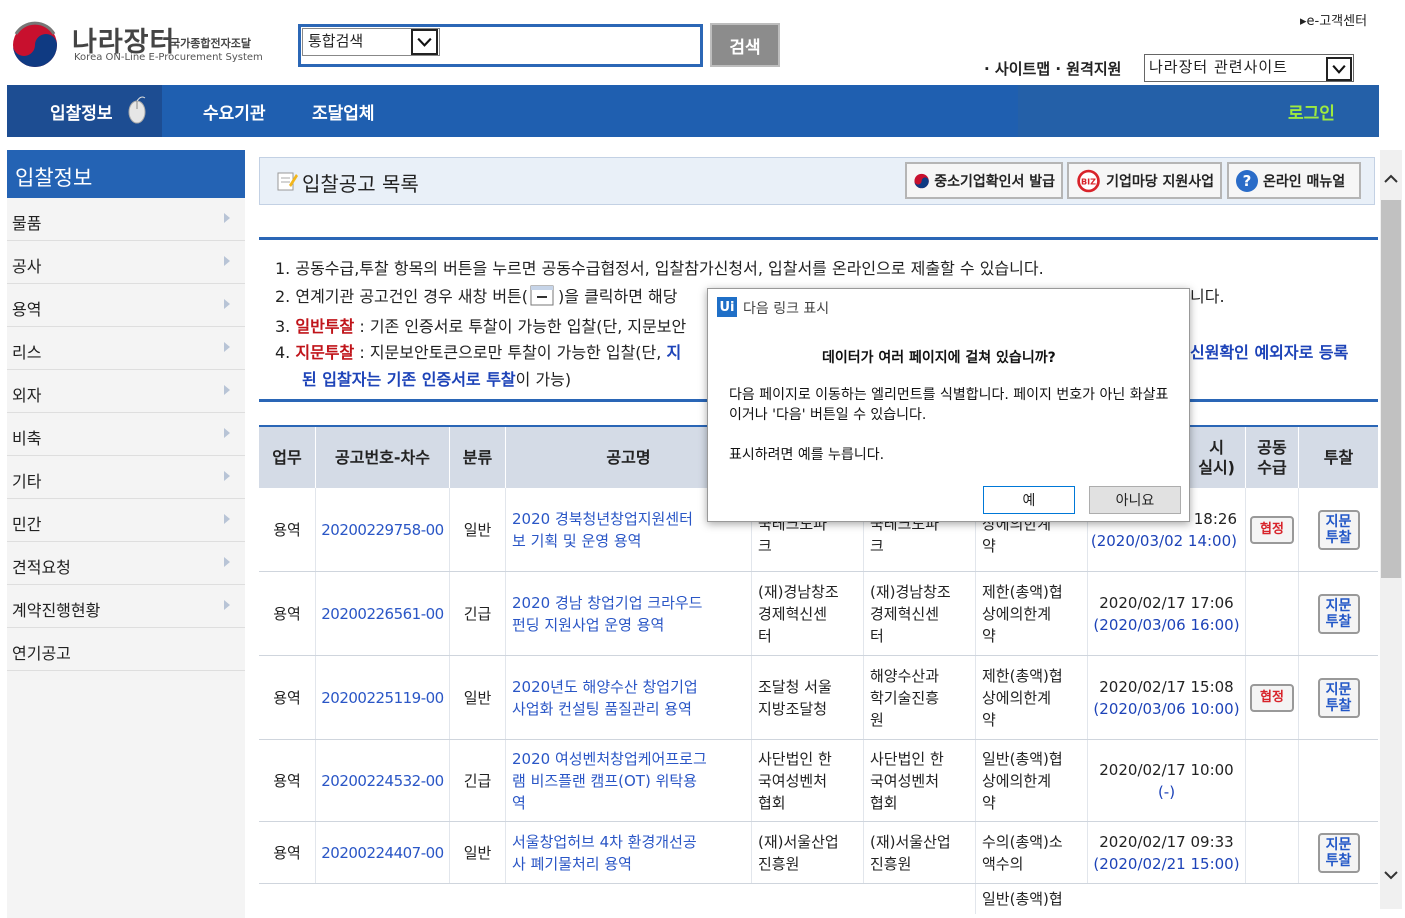 The image size is (1405, 918). I want to click on scrollbar-thumb, so click(1391, 389).